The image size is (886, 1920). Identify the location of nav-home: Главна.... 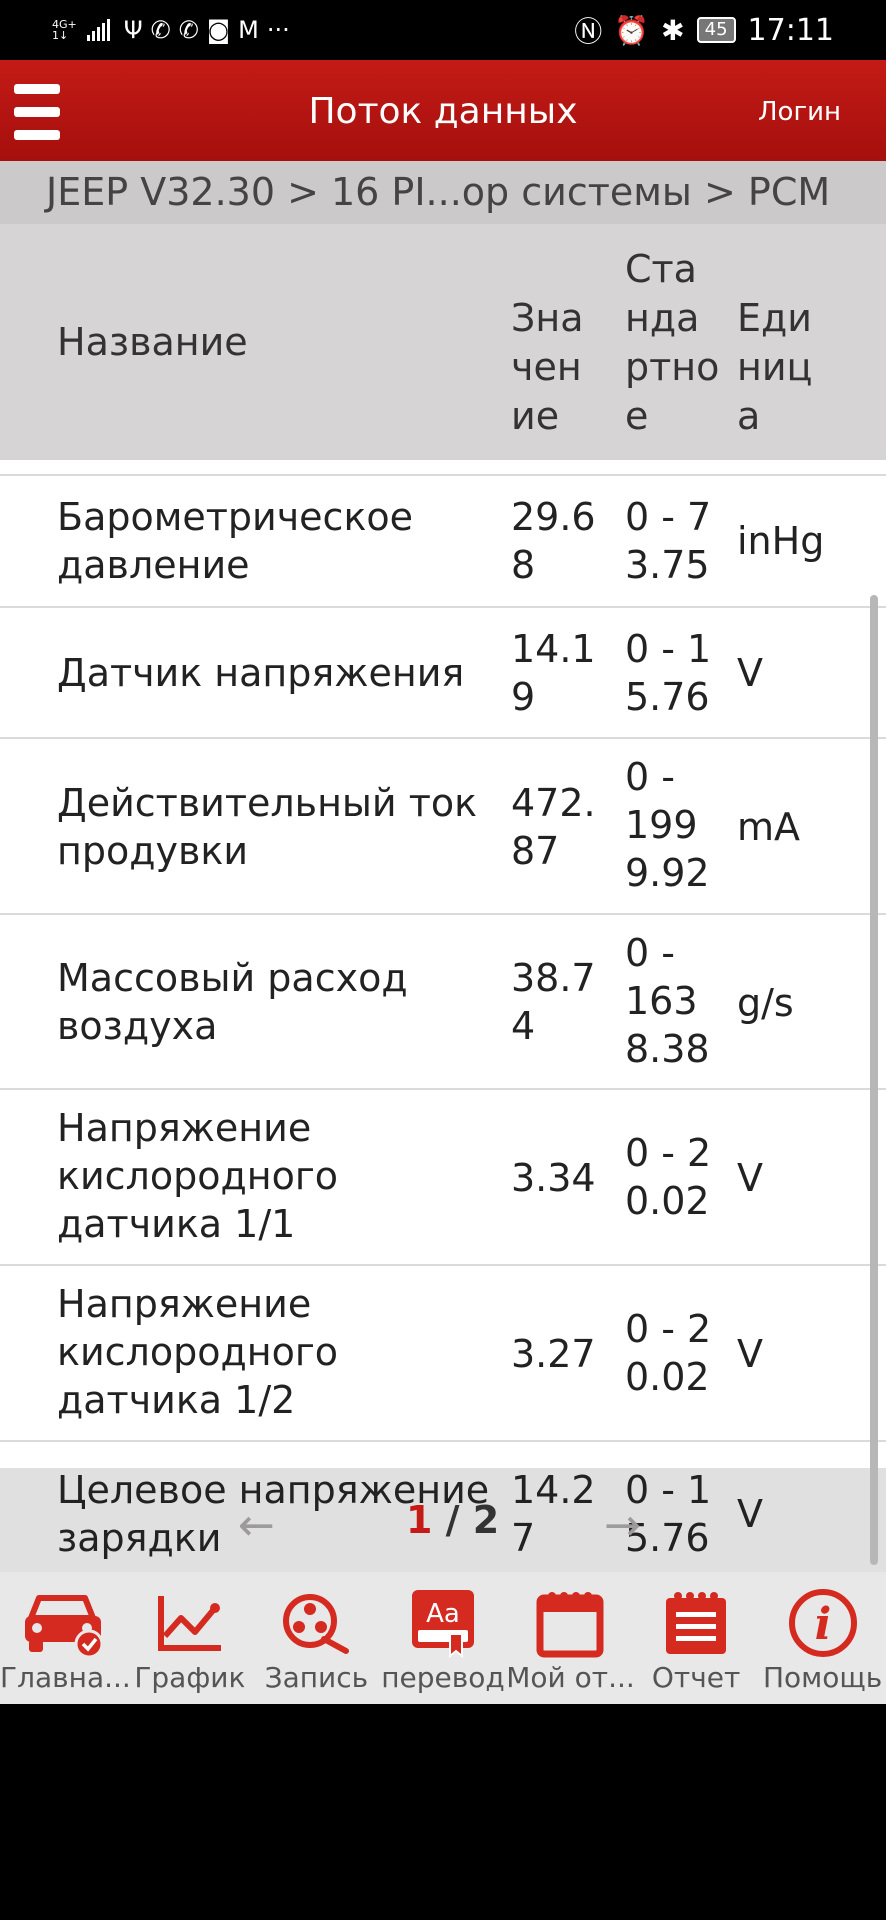
(65, 1638).